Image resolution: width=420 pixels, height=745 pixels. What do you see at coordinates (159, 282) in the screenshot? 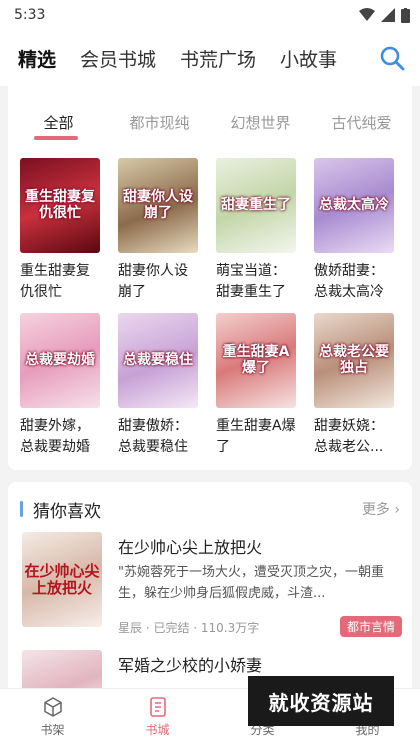
I see `book-title: 甜妻你人设崩了` at bounding box center [159, 282].